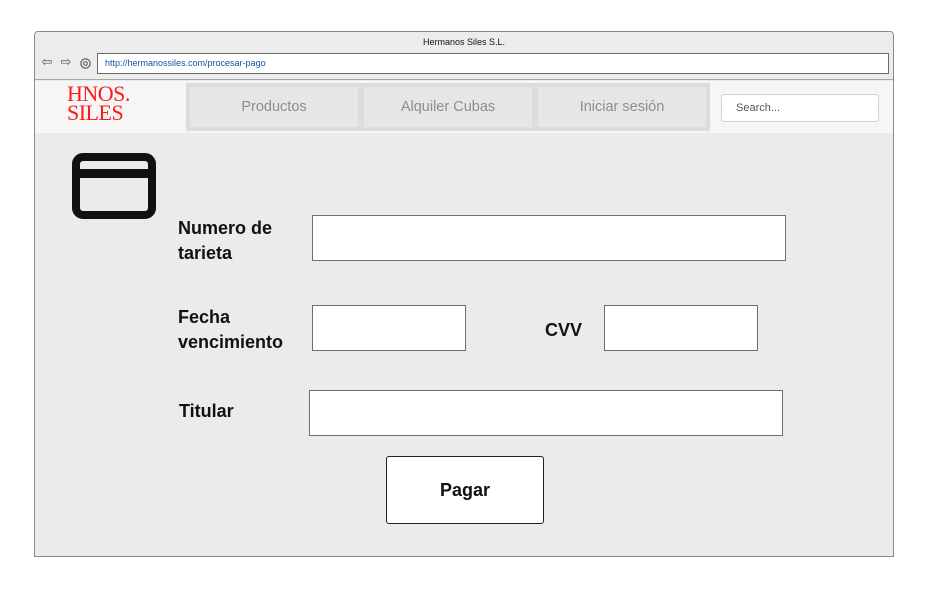 The height and width of the screenshot is (611, 930). Describe the element at coordinates (274, 107) in the screenshot. I see `nav-item-productos: Productos` at that location.